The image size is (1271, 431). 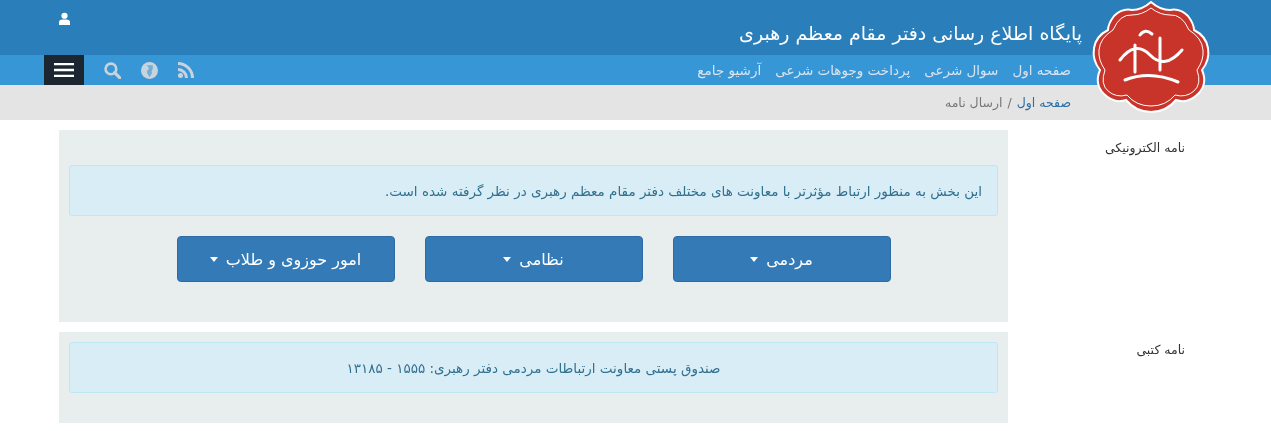 I want to click on menu-icon, so click(x=64, y=70).